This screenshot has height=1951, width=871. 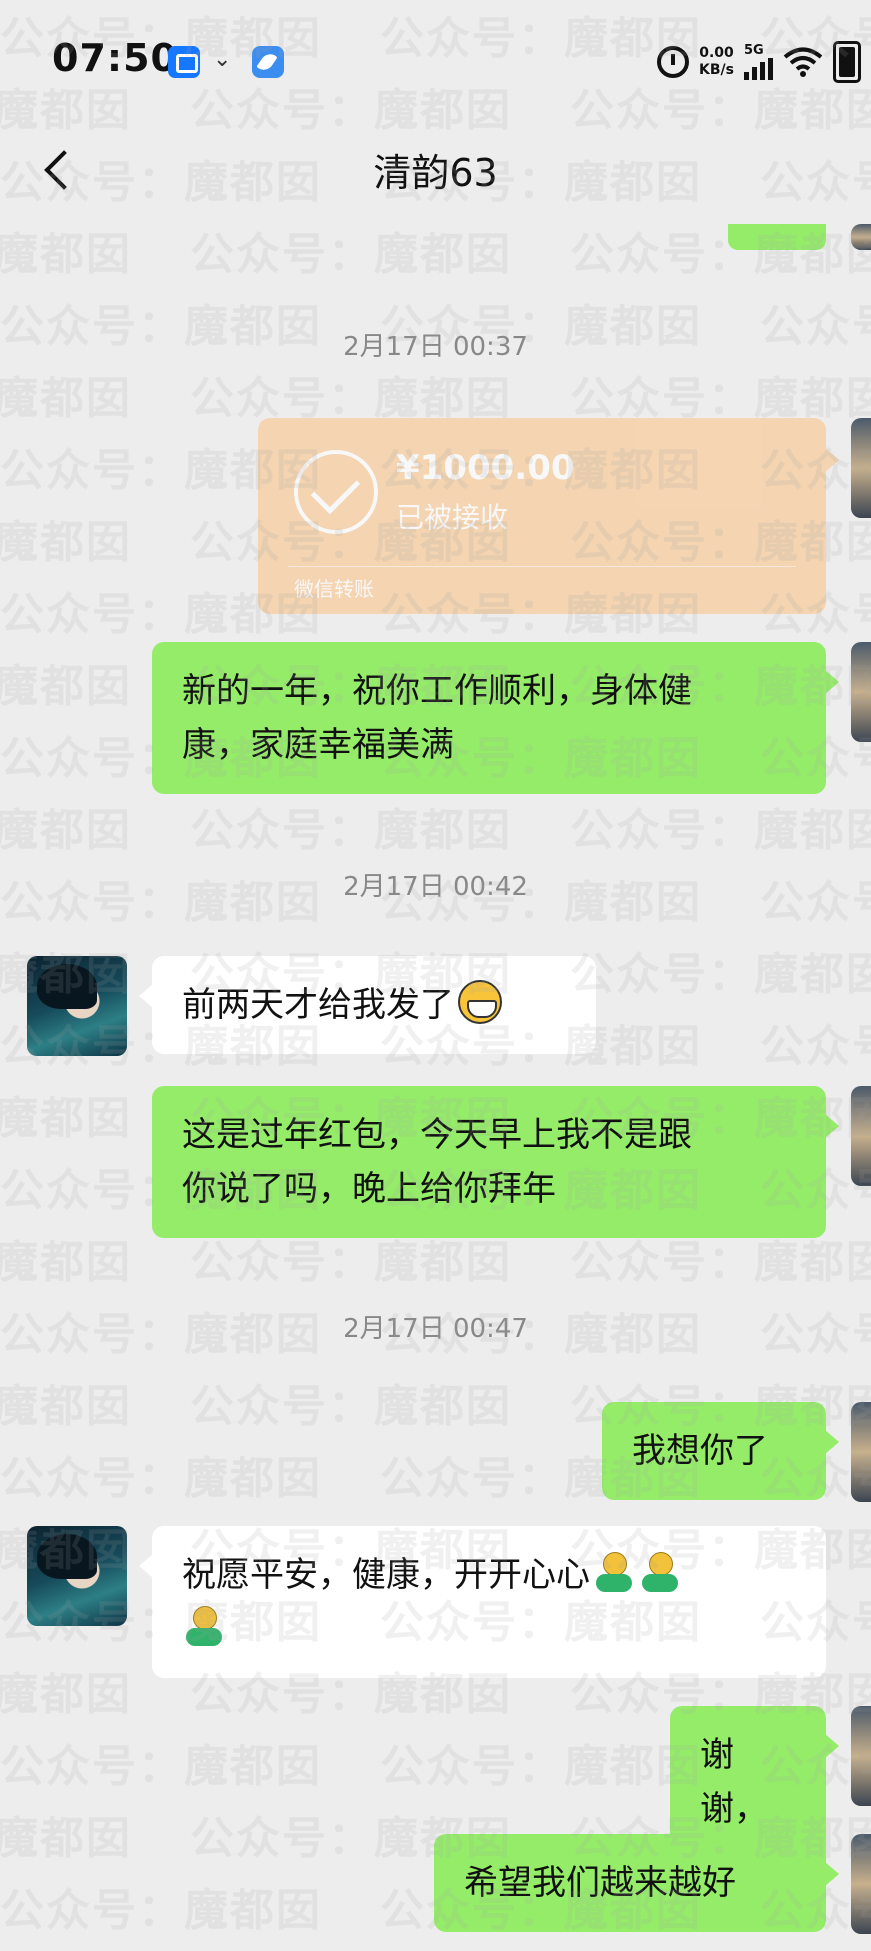 What do you see at coordinates (222, 59) in the screenshot?
I see `download-arrow-icon: ⌄` at bounding box center [222, 59].